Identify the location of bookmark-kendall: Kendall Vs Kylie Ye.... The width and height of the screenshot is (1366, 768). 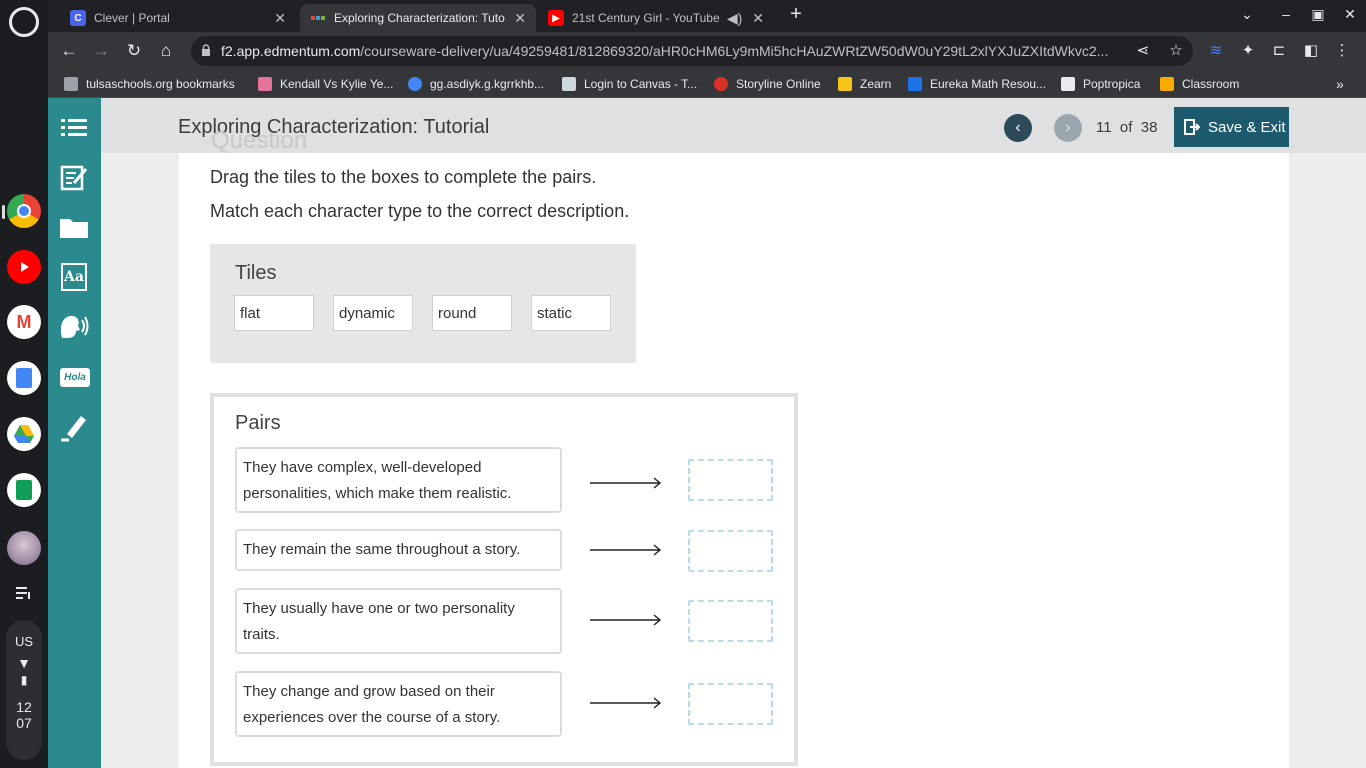
(325, 84).